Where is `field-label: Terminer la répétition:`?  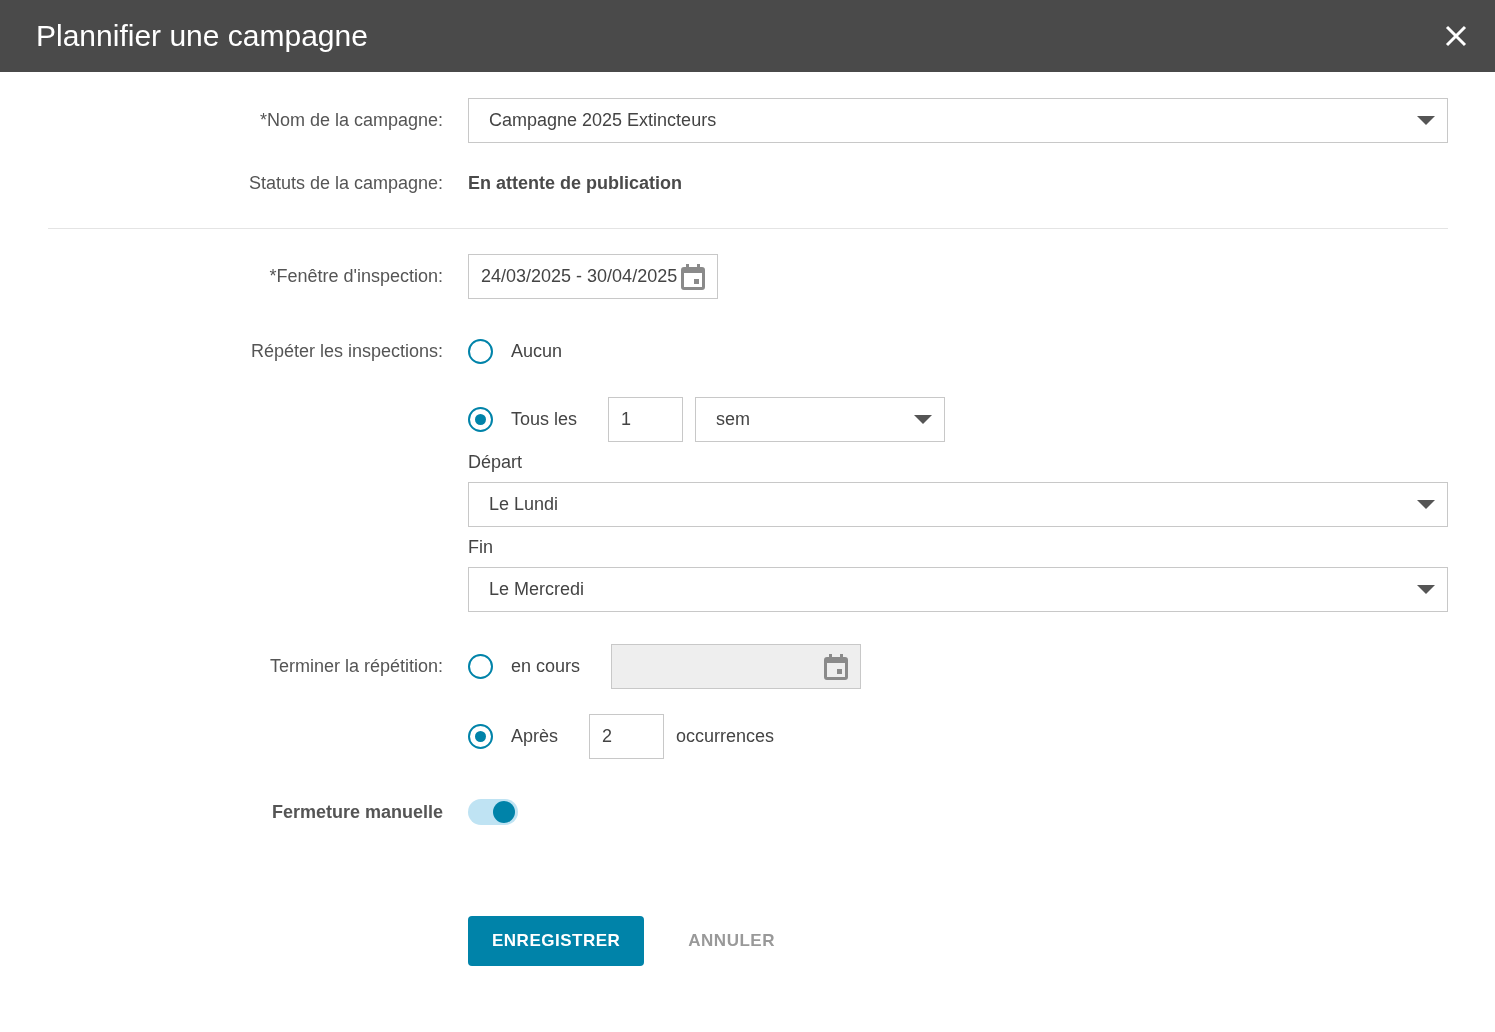 field-label: Terminer la répétition: is located at coordinates (356, 666).